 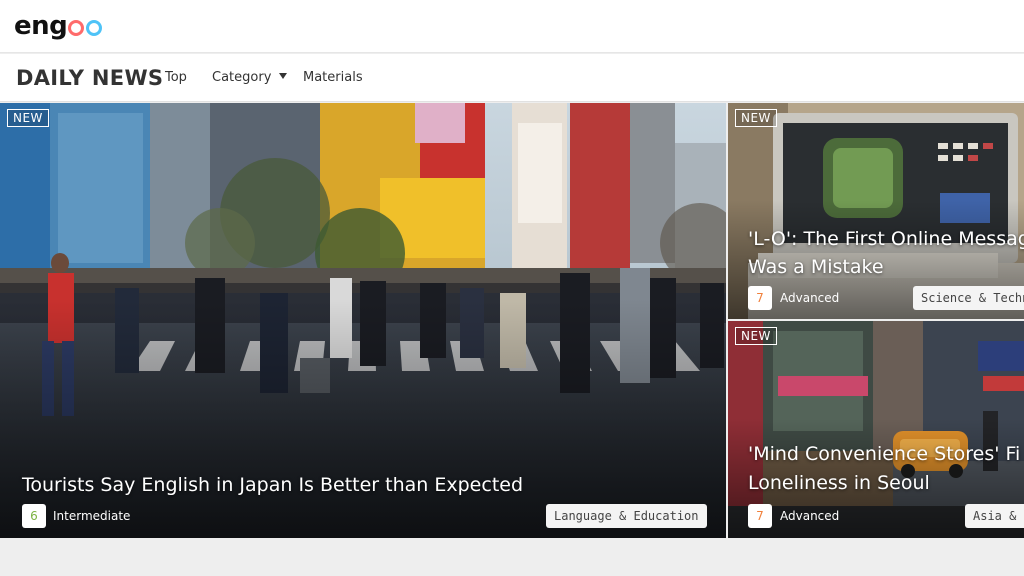 I want to click on article-title-line-2: Loneliness in Seoul, so click(x=839, y=483).